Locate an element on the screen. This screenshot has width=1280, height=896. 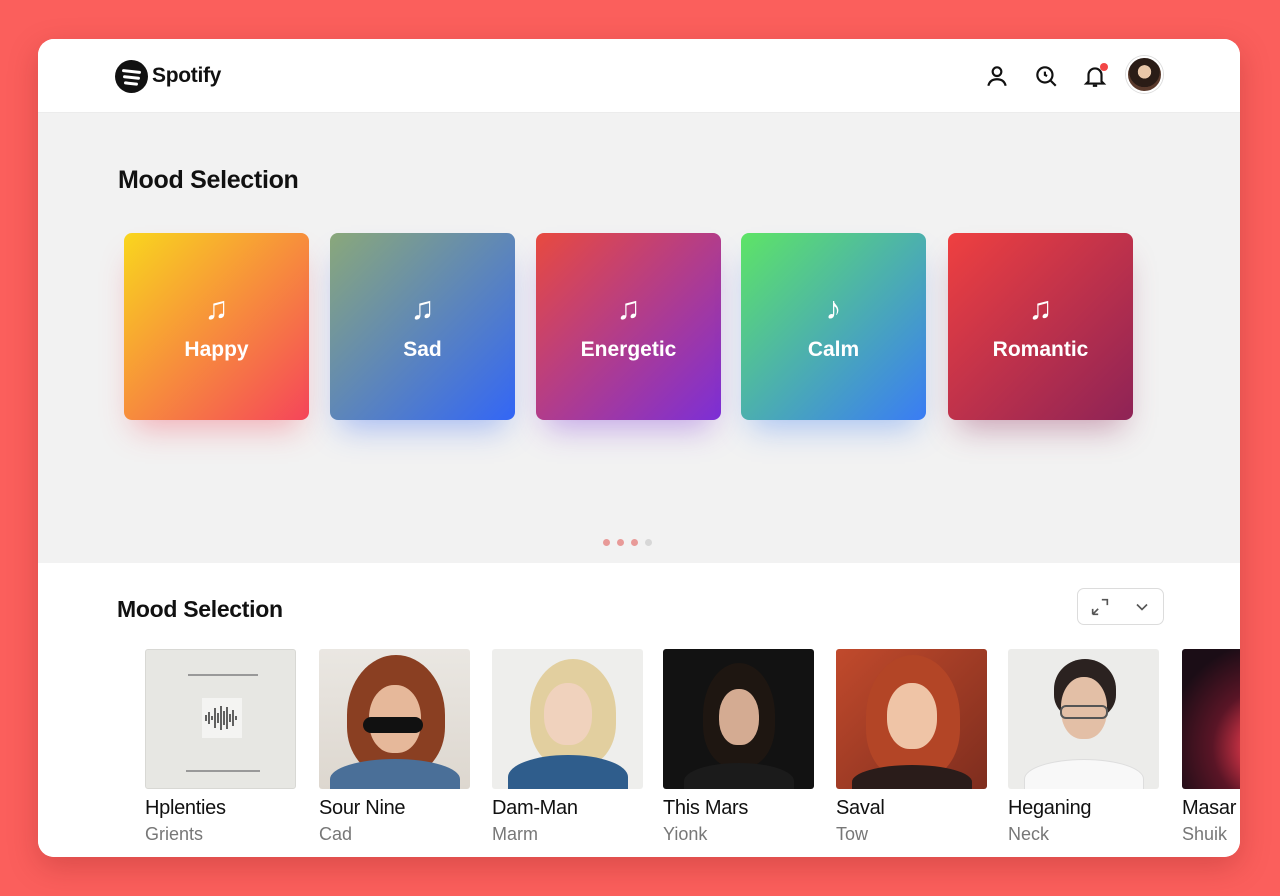
mood-card-romantic: ♫ Romantic is located at coordinates (1040, 339).